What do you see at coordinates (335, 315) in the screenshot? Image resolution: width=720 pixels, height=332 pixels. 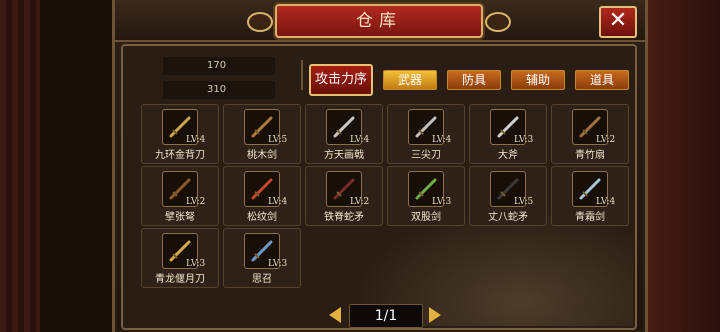 I see `prev-page-arrow-icon` at bounding box center [335, 315].